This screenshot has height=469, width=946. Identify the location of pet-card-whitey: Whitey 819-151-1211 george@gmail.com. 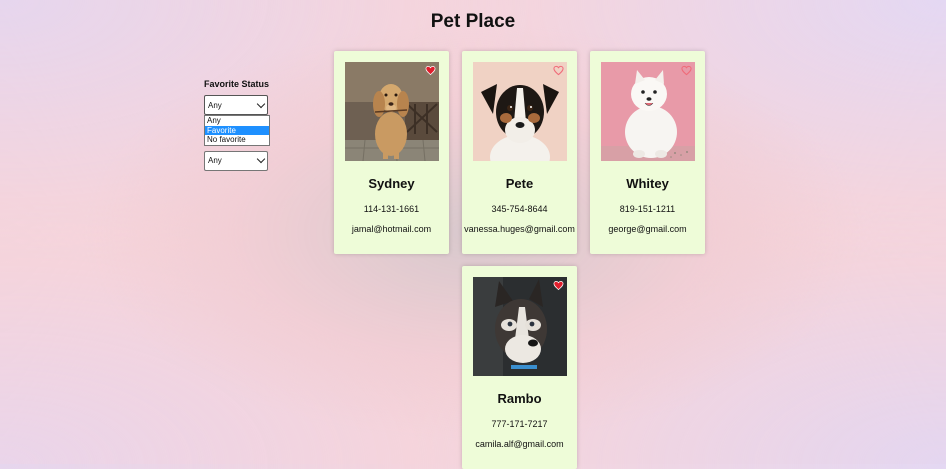
(647, 152).